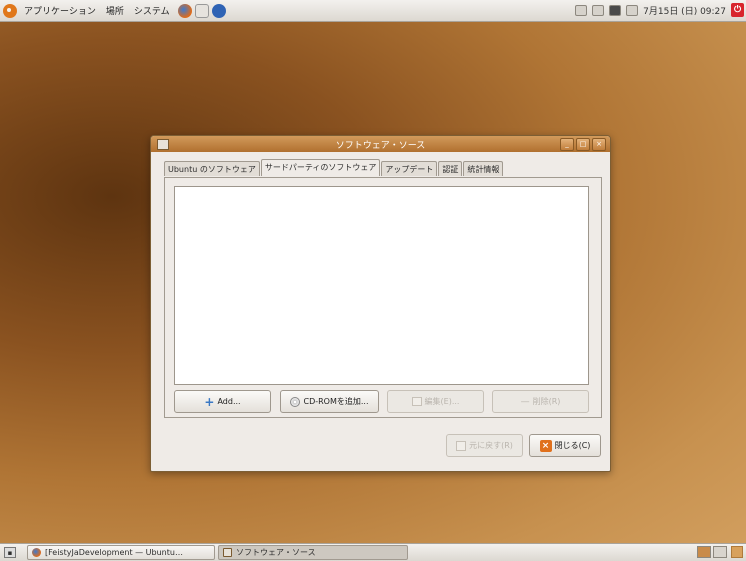 The image size is (746, 561). Describe the element at coordinates (567, 144) in the screenshot. I see `minimize-icon: _` at that location.